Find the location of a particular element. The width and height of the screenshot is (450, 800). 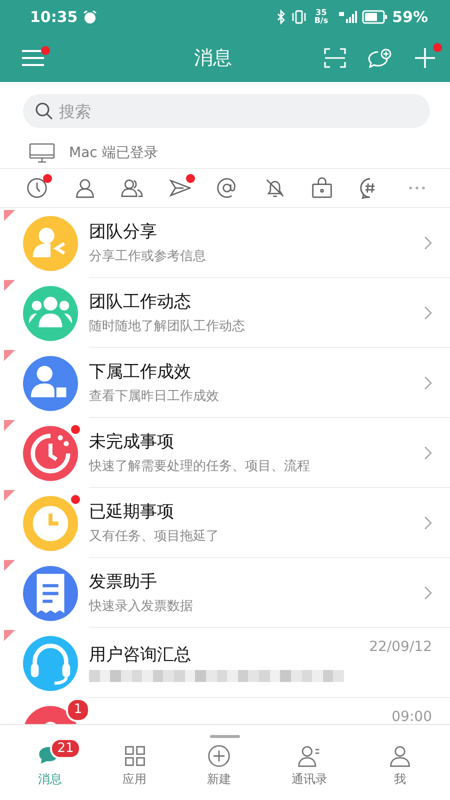

message-preview: 查看下属昨日工作成效 is located at coordinates (154, 396).